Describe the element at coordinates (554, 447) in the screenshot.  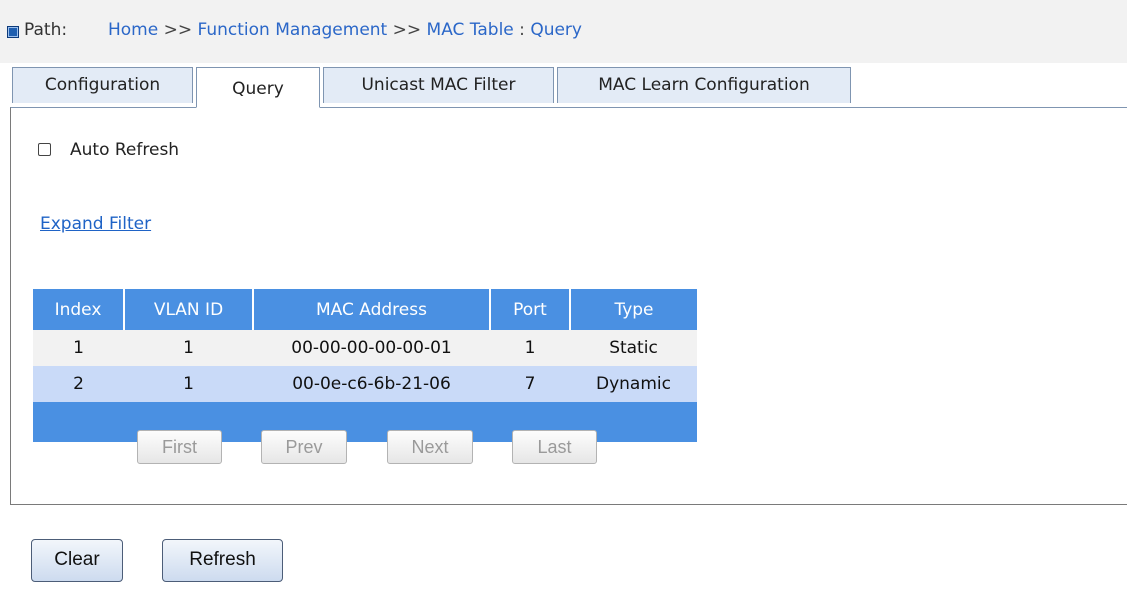
I see `last-page-button: Last` at that location.